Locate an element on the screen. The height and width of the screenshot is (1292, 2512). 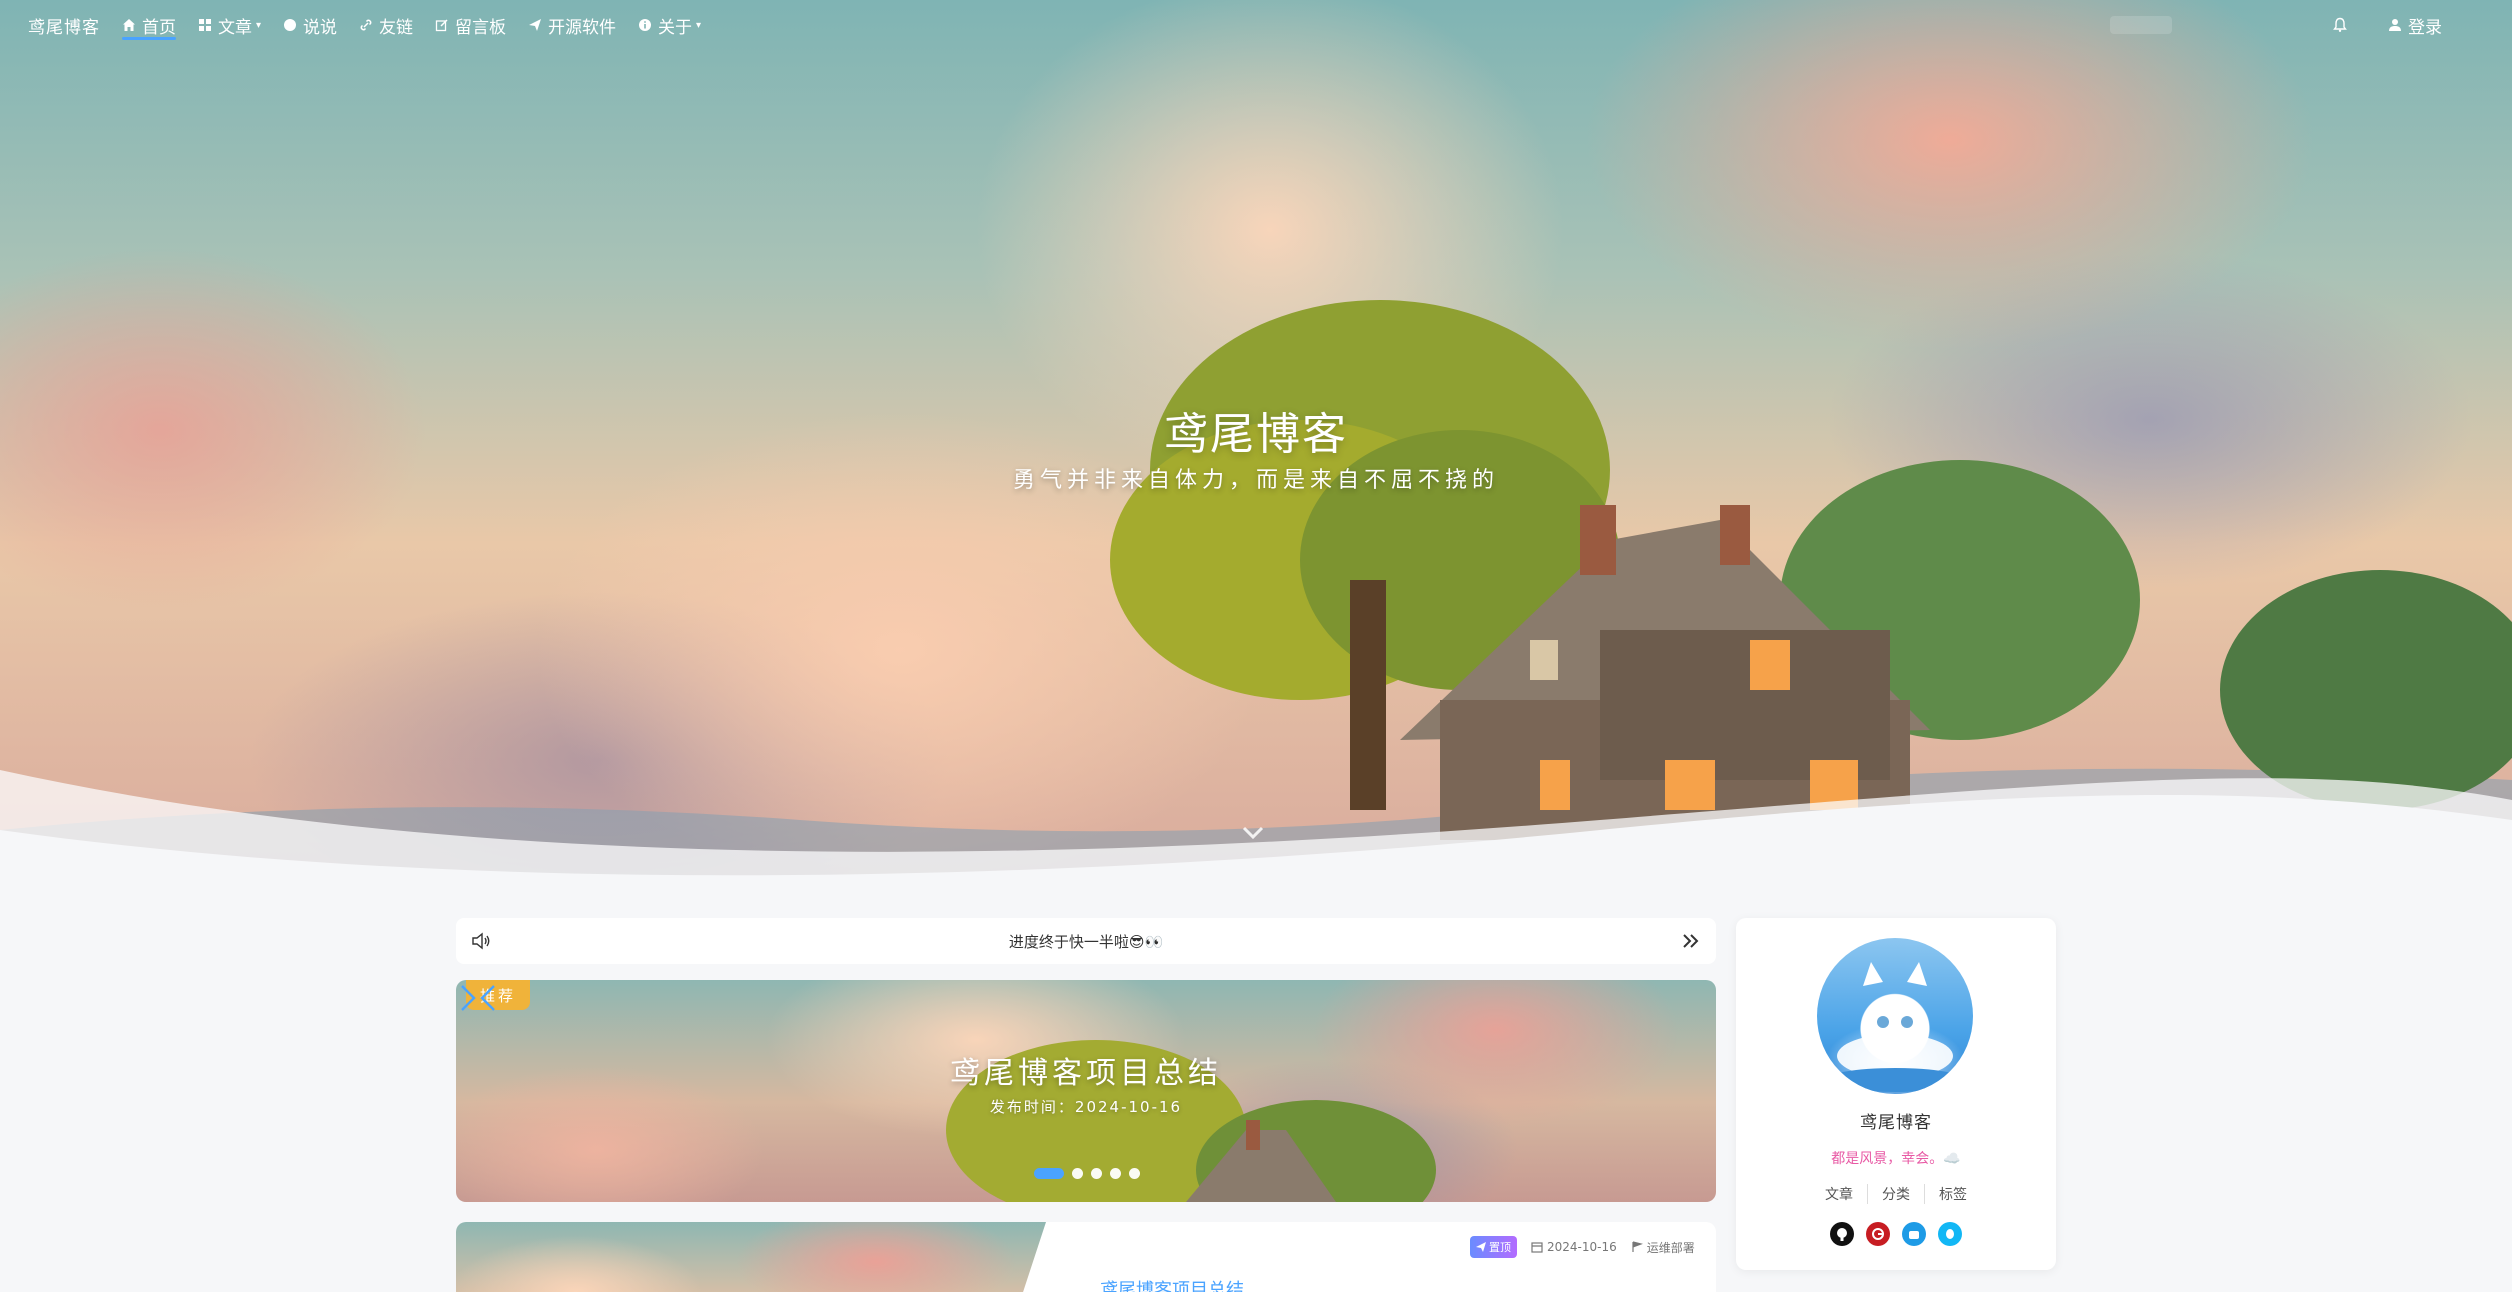
article-meta: 置顶 2024-10-16 运维部署 is located at coordinates (1582, 1247).